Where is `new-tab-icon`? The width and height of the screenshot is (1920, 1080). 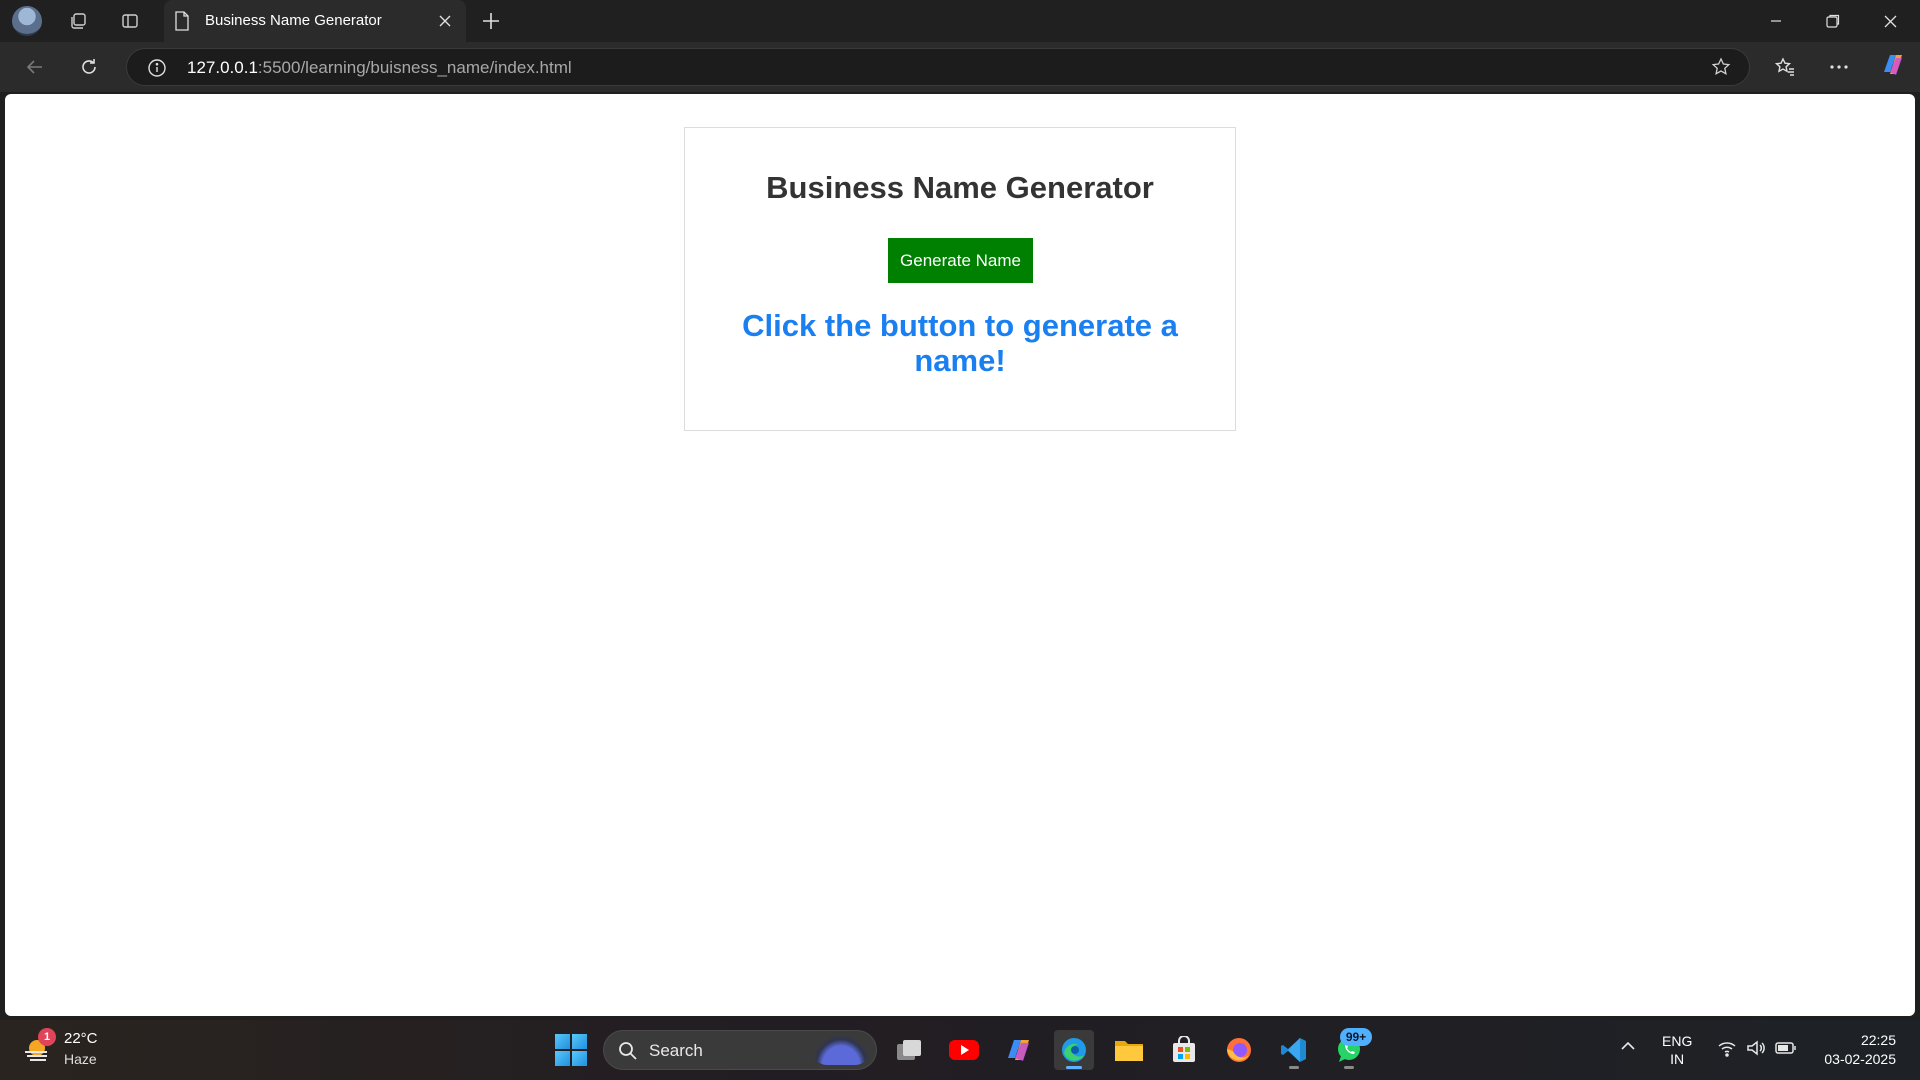
new-tab-icon is located at coordinates (491, 21).